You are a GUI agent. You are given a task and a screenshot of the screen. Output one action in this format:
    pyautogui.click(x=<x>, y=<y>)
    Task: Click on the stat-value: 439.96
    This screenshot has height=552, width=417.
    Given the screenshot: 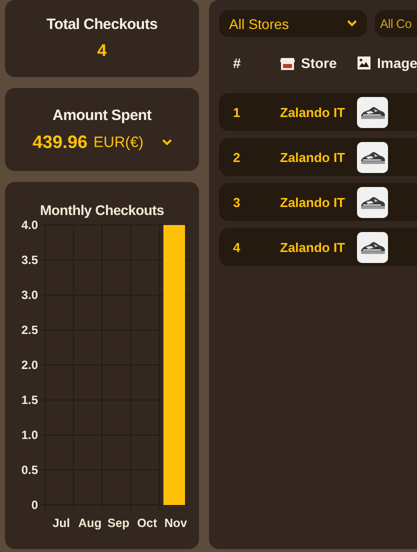 What is the action you would take?
    pyautogui.click(x=60, y=142)
    